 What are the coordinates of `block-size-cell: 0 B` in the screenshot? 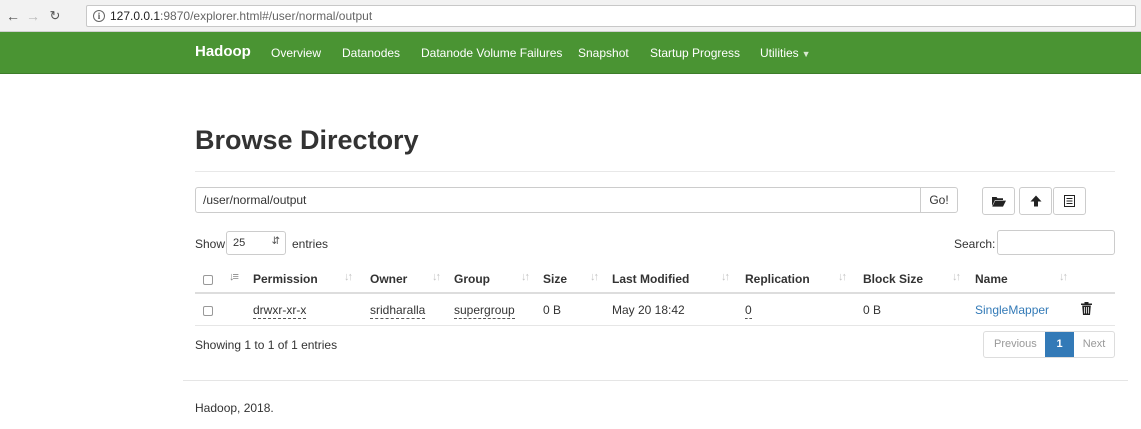 It's located at (872, 310).